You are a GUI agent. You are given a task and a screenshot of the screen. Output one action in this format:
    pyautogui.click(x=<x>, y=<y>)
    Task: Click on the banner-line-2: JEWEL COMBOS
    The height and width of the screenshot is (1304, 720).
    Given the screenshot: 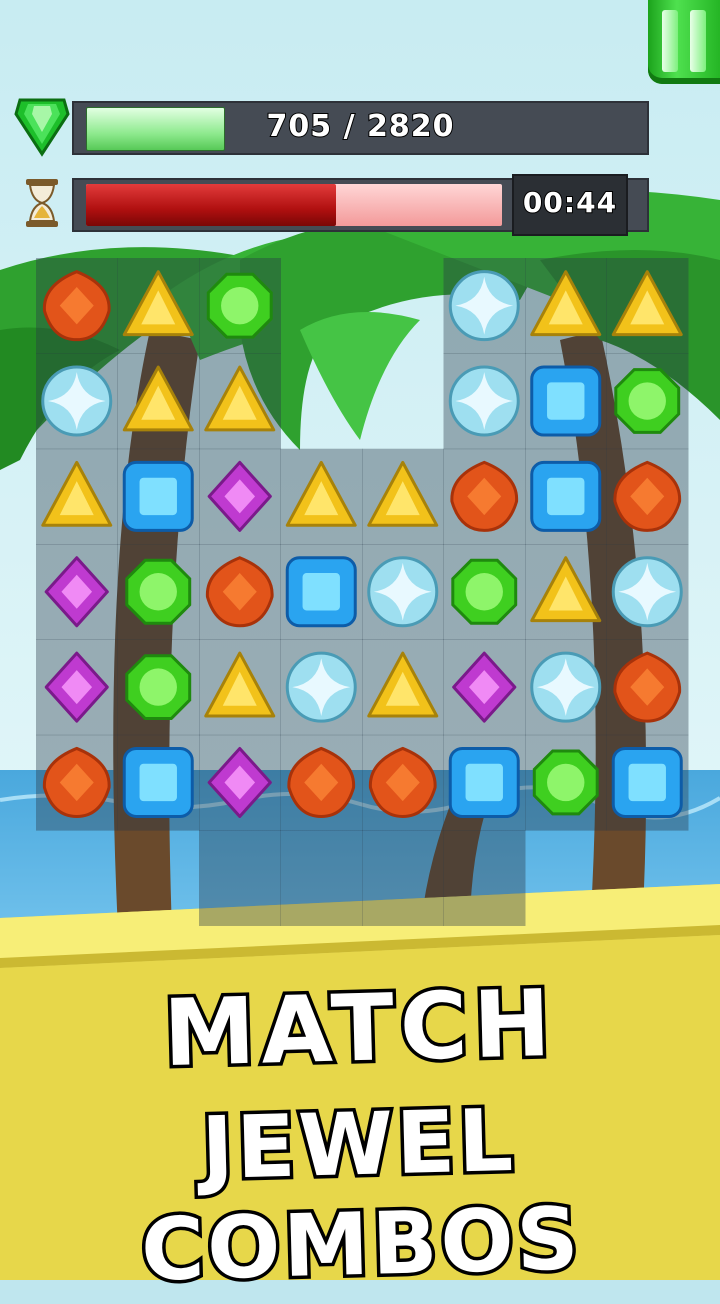 What is the action you would take?
    pyautogui.click(x=361, y=1195)
    